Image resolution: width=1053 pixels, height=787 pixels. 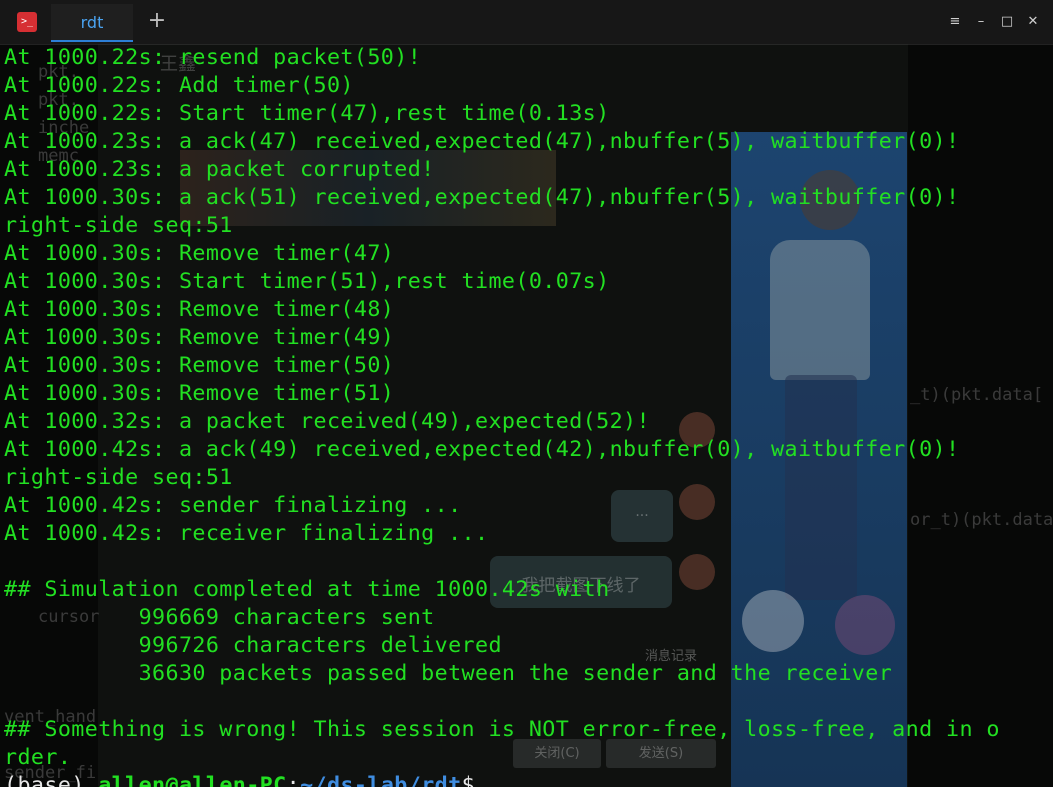 What do you see at coordinates (526, 22) in the screenshot?
I see `title-bar: >_ rdt + ≡ – □ ✕` at bounding box center [526, 22].